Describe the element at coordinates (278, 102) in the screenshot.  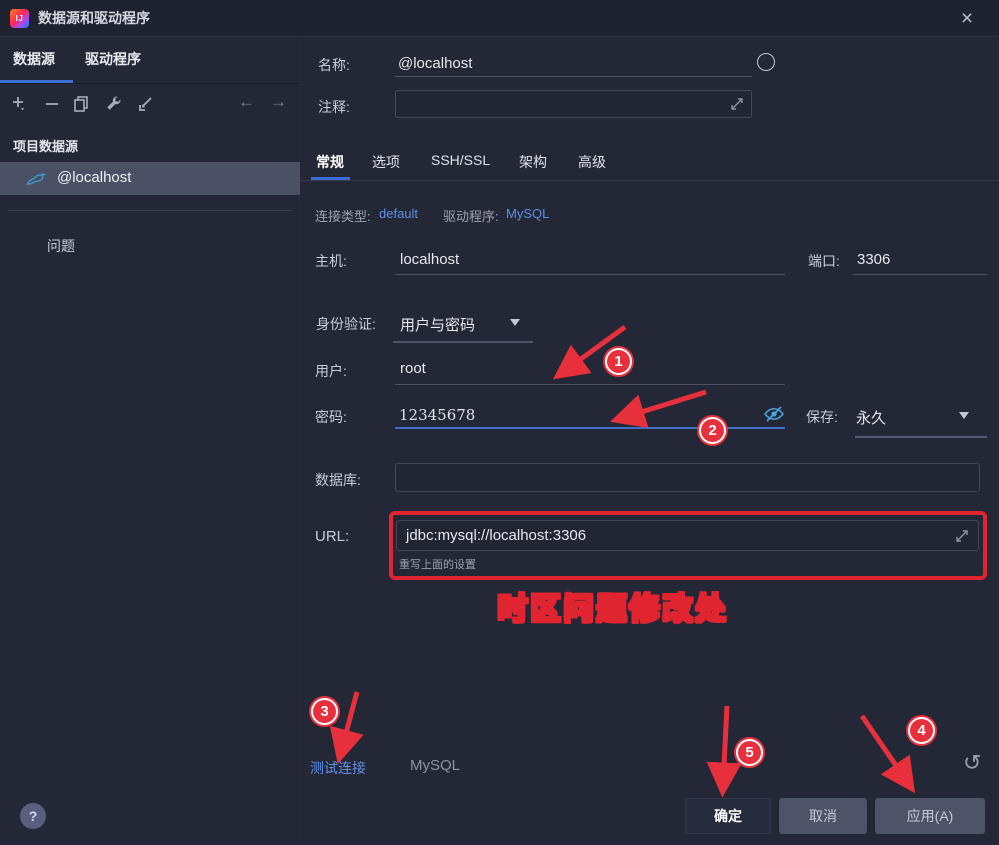
I see `forward-icon: →` at that location.